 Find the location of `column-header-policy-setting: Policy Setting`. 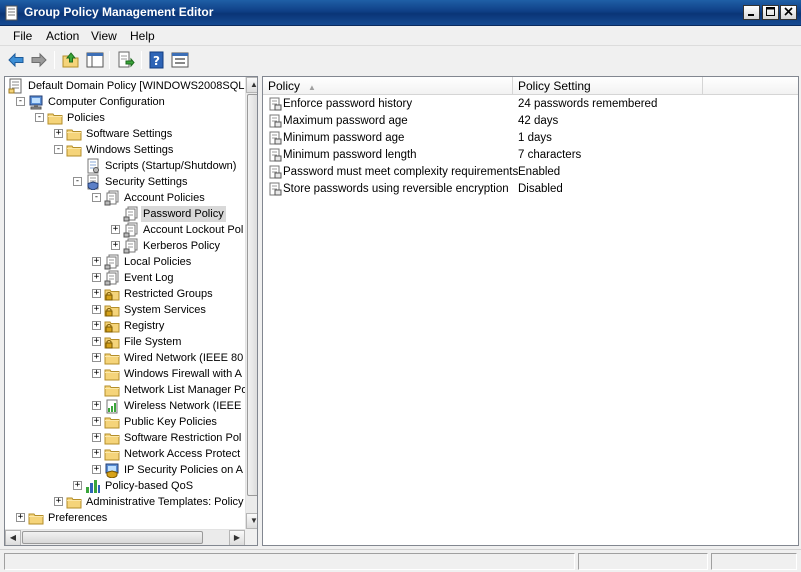

column-header-policy-setting: Policy Setting is located at coordinates (608, 86).